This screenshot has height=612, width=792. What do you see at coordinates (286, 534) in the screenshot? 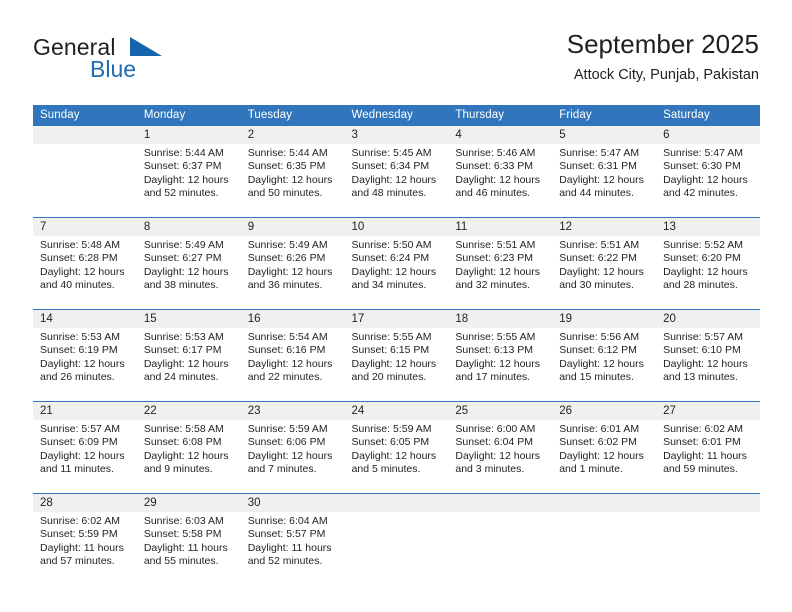
I see `sunset-text: Sunset: 5:57 PM` at bounding box center [286, 534].